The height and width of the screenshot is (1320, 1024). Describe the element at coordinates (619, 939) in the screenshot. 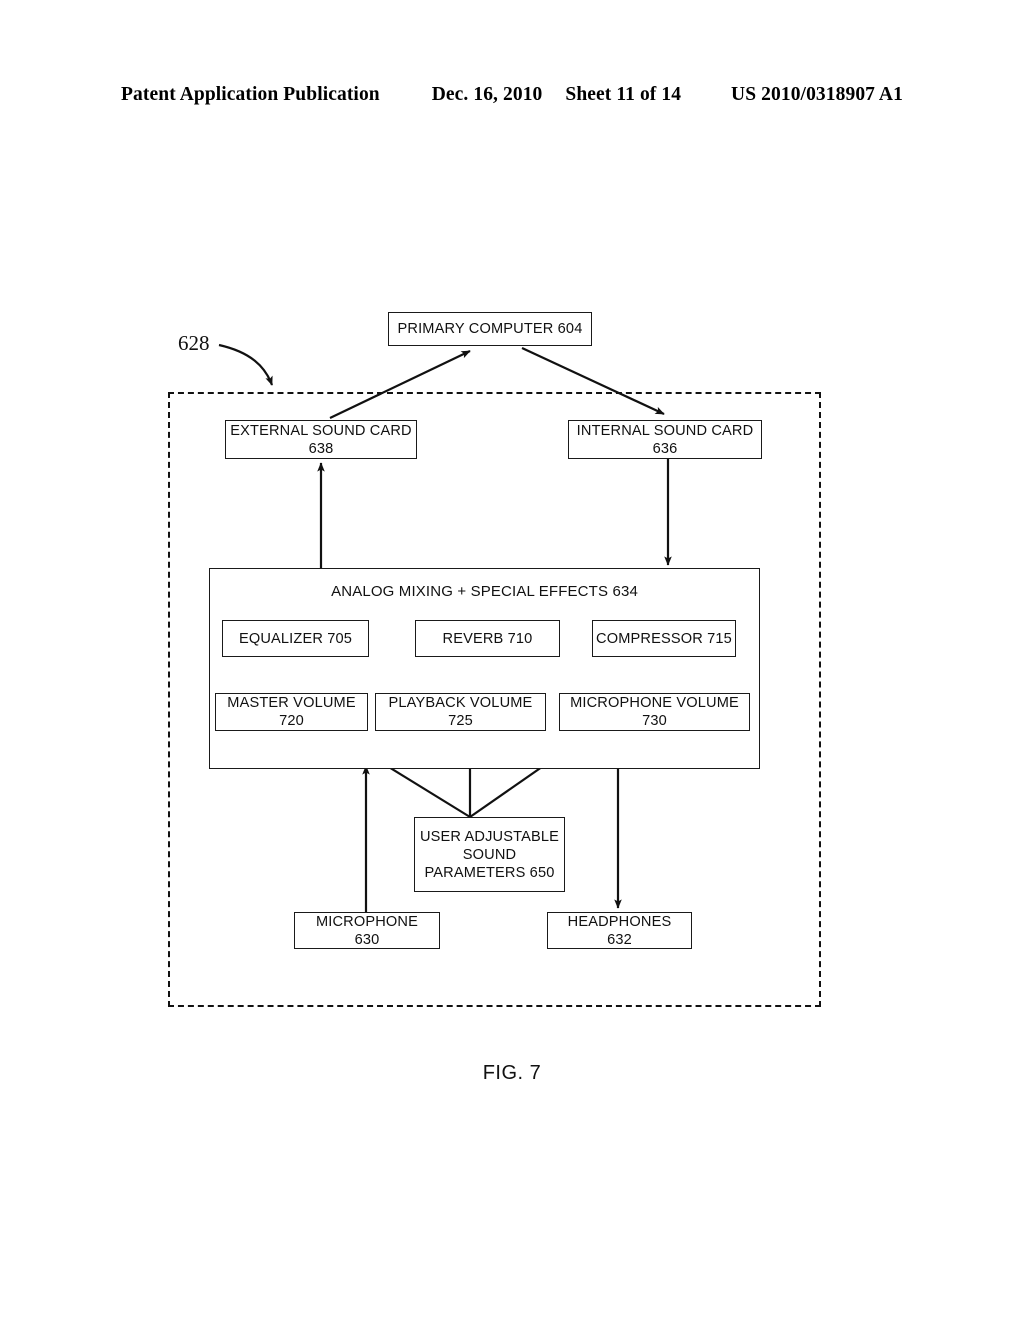

I see `block-headphones-line2: 632` at that location.